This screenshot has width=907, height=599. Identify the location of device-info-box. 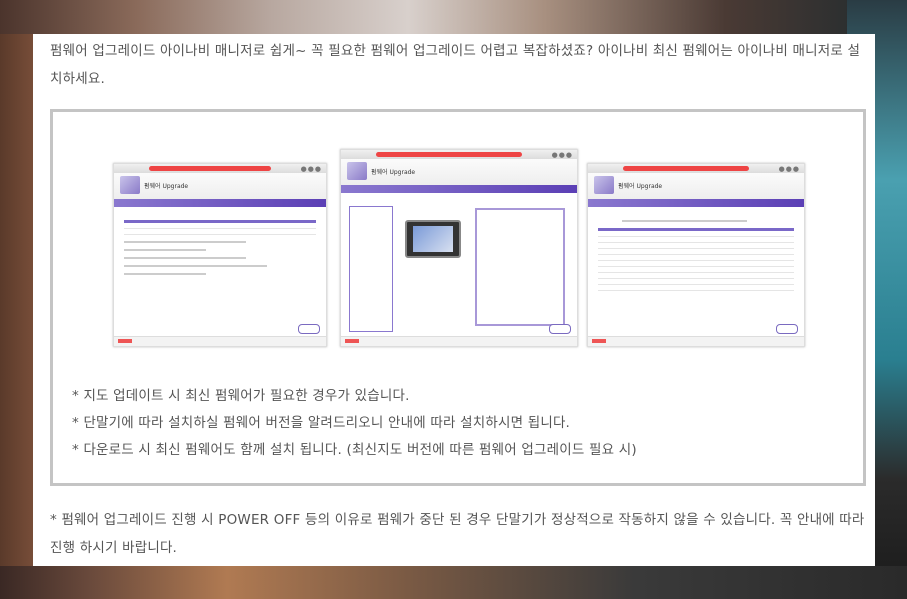
(520, 267).